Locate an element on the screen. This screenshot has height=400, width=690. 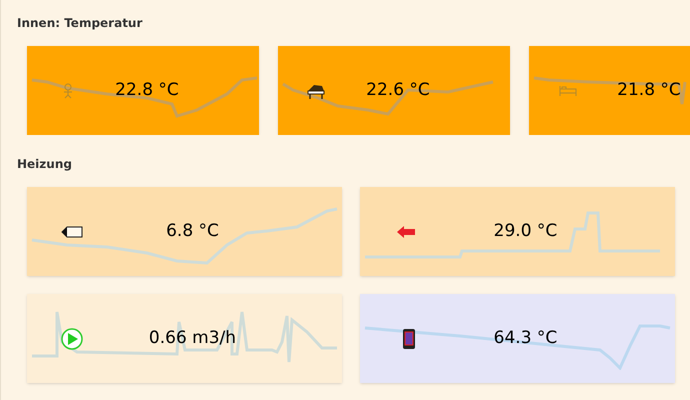
bed-icon is located at coordinates (568, 90).